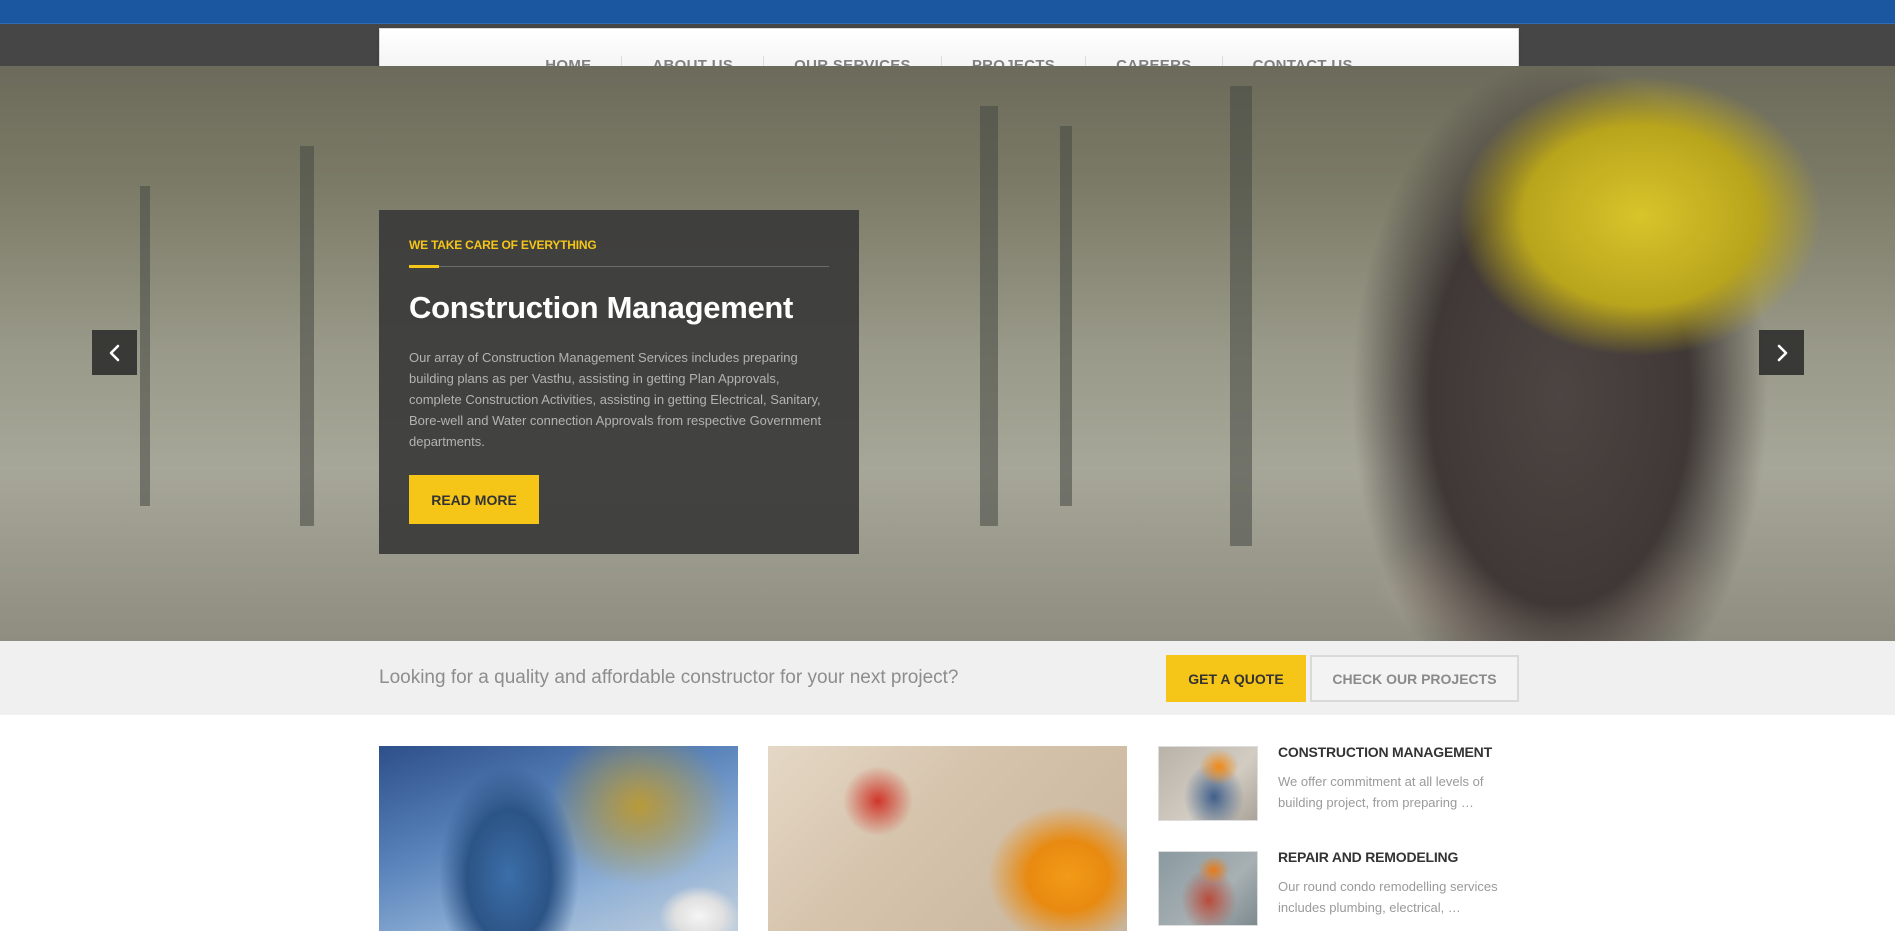 The image size is (1895, 931). Describe the element at coordinates (503, 245) in the screenshot. I see `hero-tagline: WE TAKE CARE OF EVERYTHING` at that location.